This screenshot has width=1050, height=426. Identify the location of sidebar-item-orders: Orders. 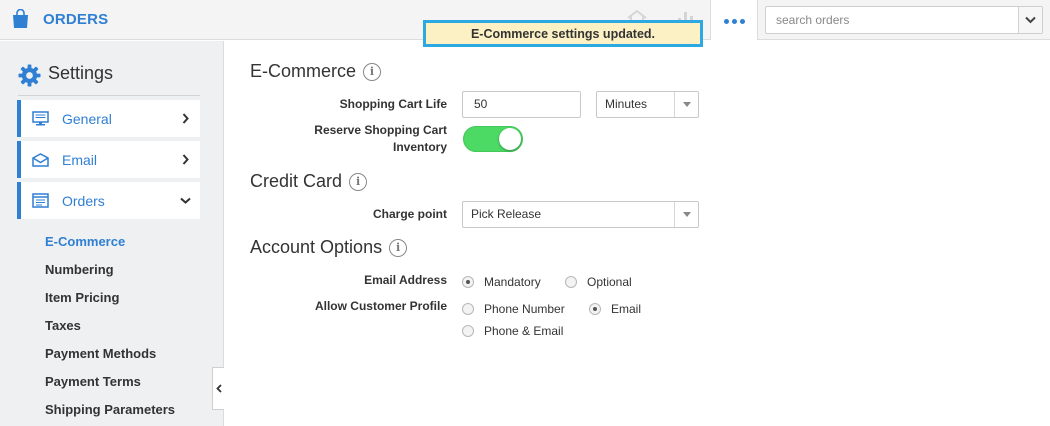
(108, 200).